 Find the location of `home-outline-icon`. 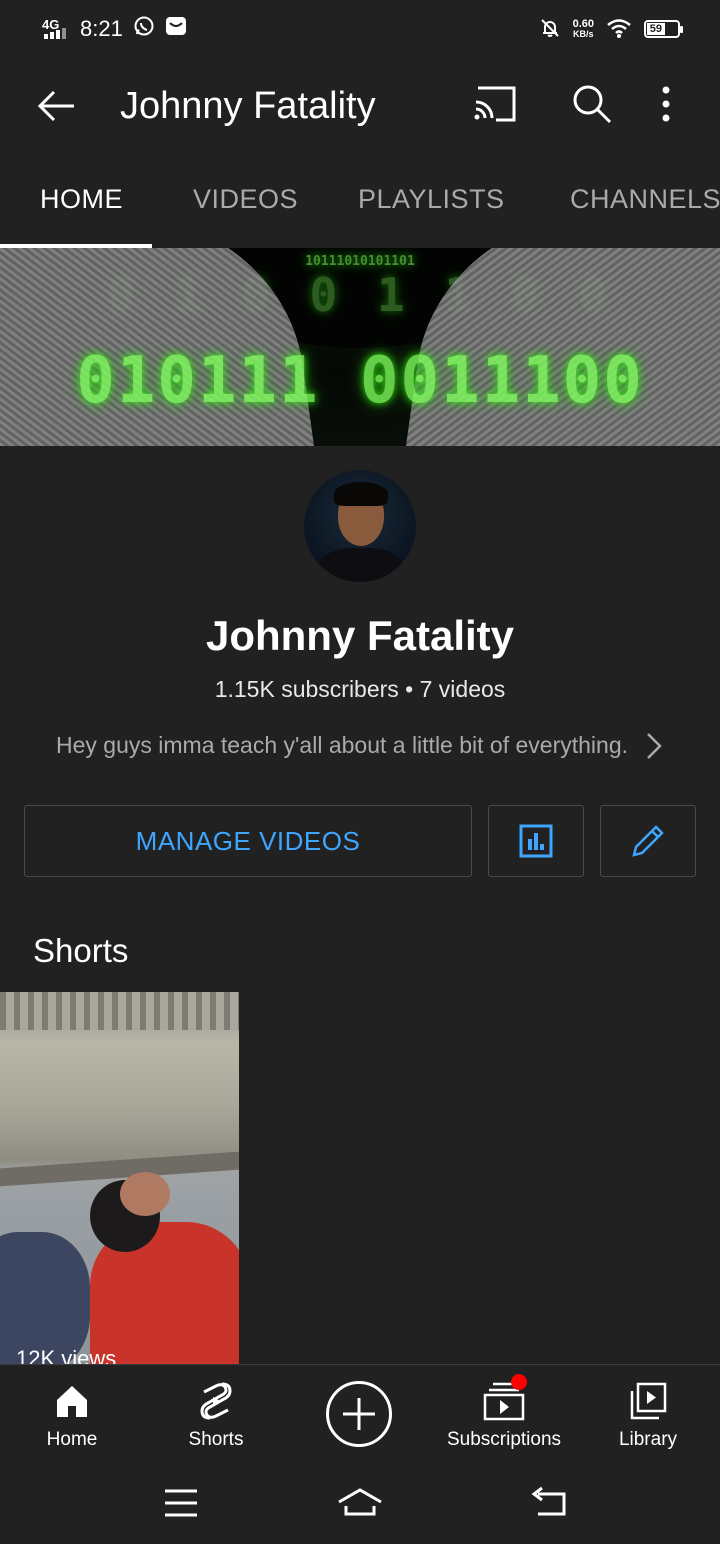

home-outline-icon is located at coordinates (360, 1502).